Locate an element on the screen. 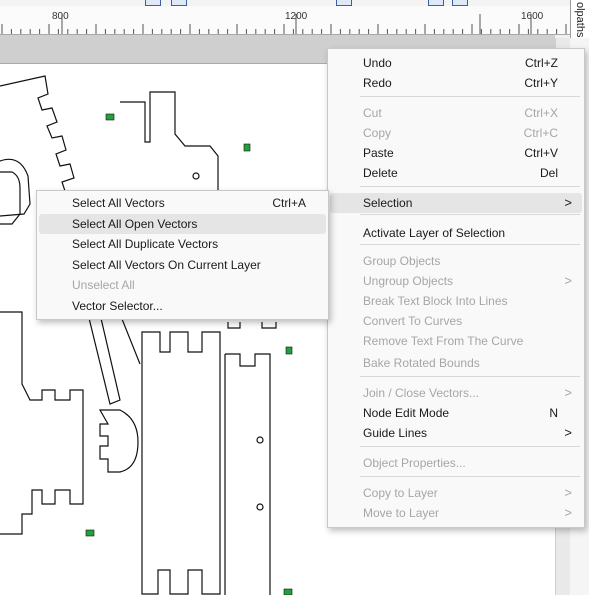  menu-item-bake-rotated-bounds: Bake Rotated Bounds is located at coordinates (456, 363).